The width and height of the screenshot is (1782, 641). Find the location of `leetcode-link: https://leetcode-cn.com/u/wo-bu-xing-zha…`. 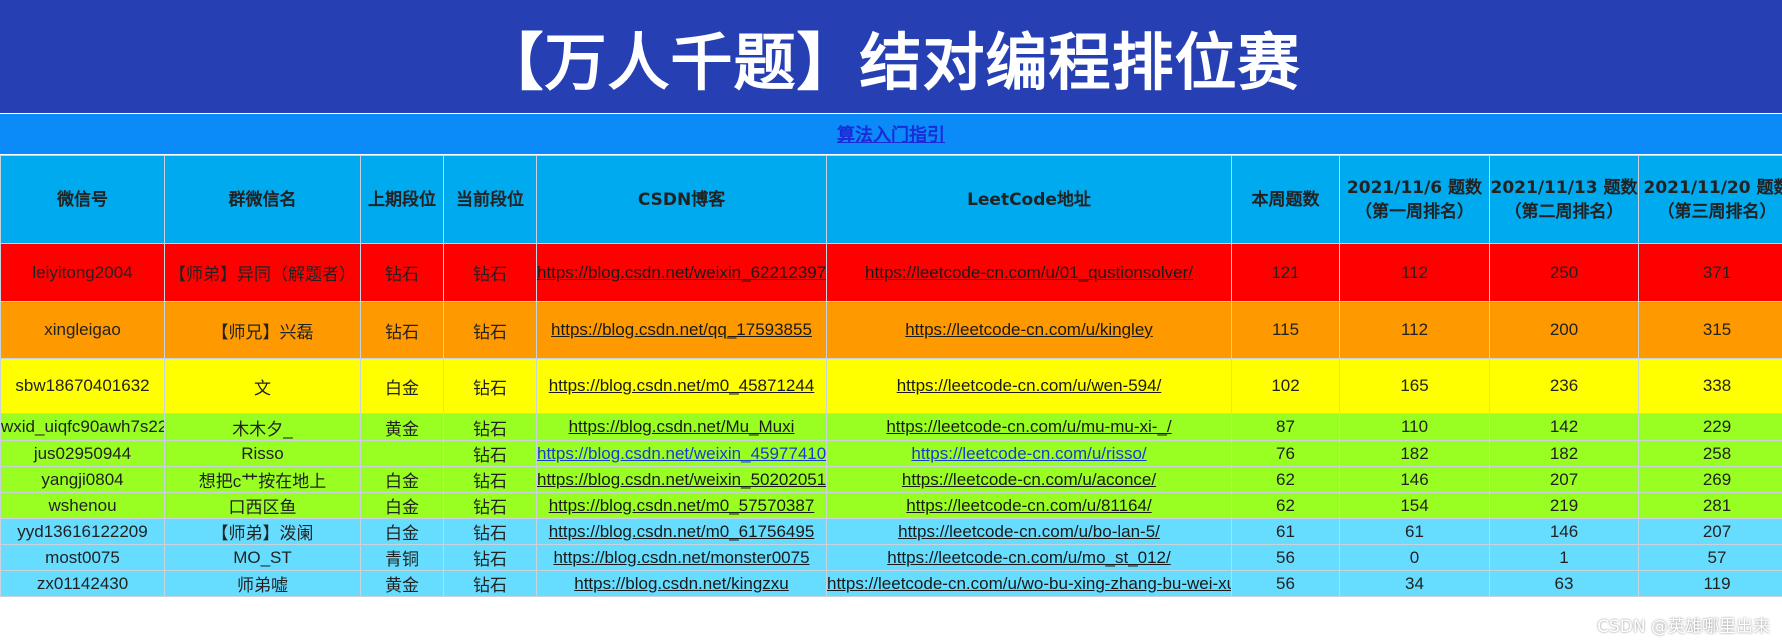

leetcode-link: https://leetcode-cn.com/u/wo-bu-xing-zha… is located at coordinates (1029, 583).